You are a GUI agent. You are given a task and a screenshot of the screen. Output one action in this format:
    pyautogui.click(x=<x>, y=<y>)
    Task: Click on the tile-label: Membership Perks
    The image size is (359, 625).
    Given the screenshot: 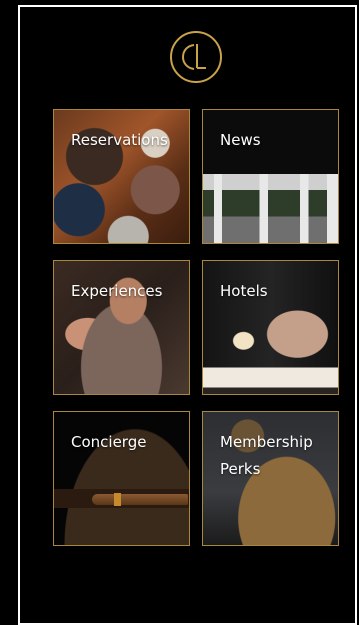 What is the action you would take?
    pyautogui.click(x=266, y=455)
    